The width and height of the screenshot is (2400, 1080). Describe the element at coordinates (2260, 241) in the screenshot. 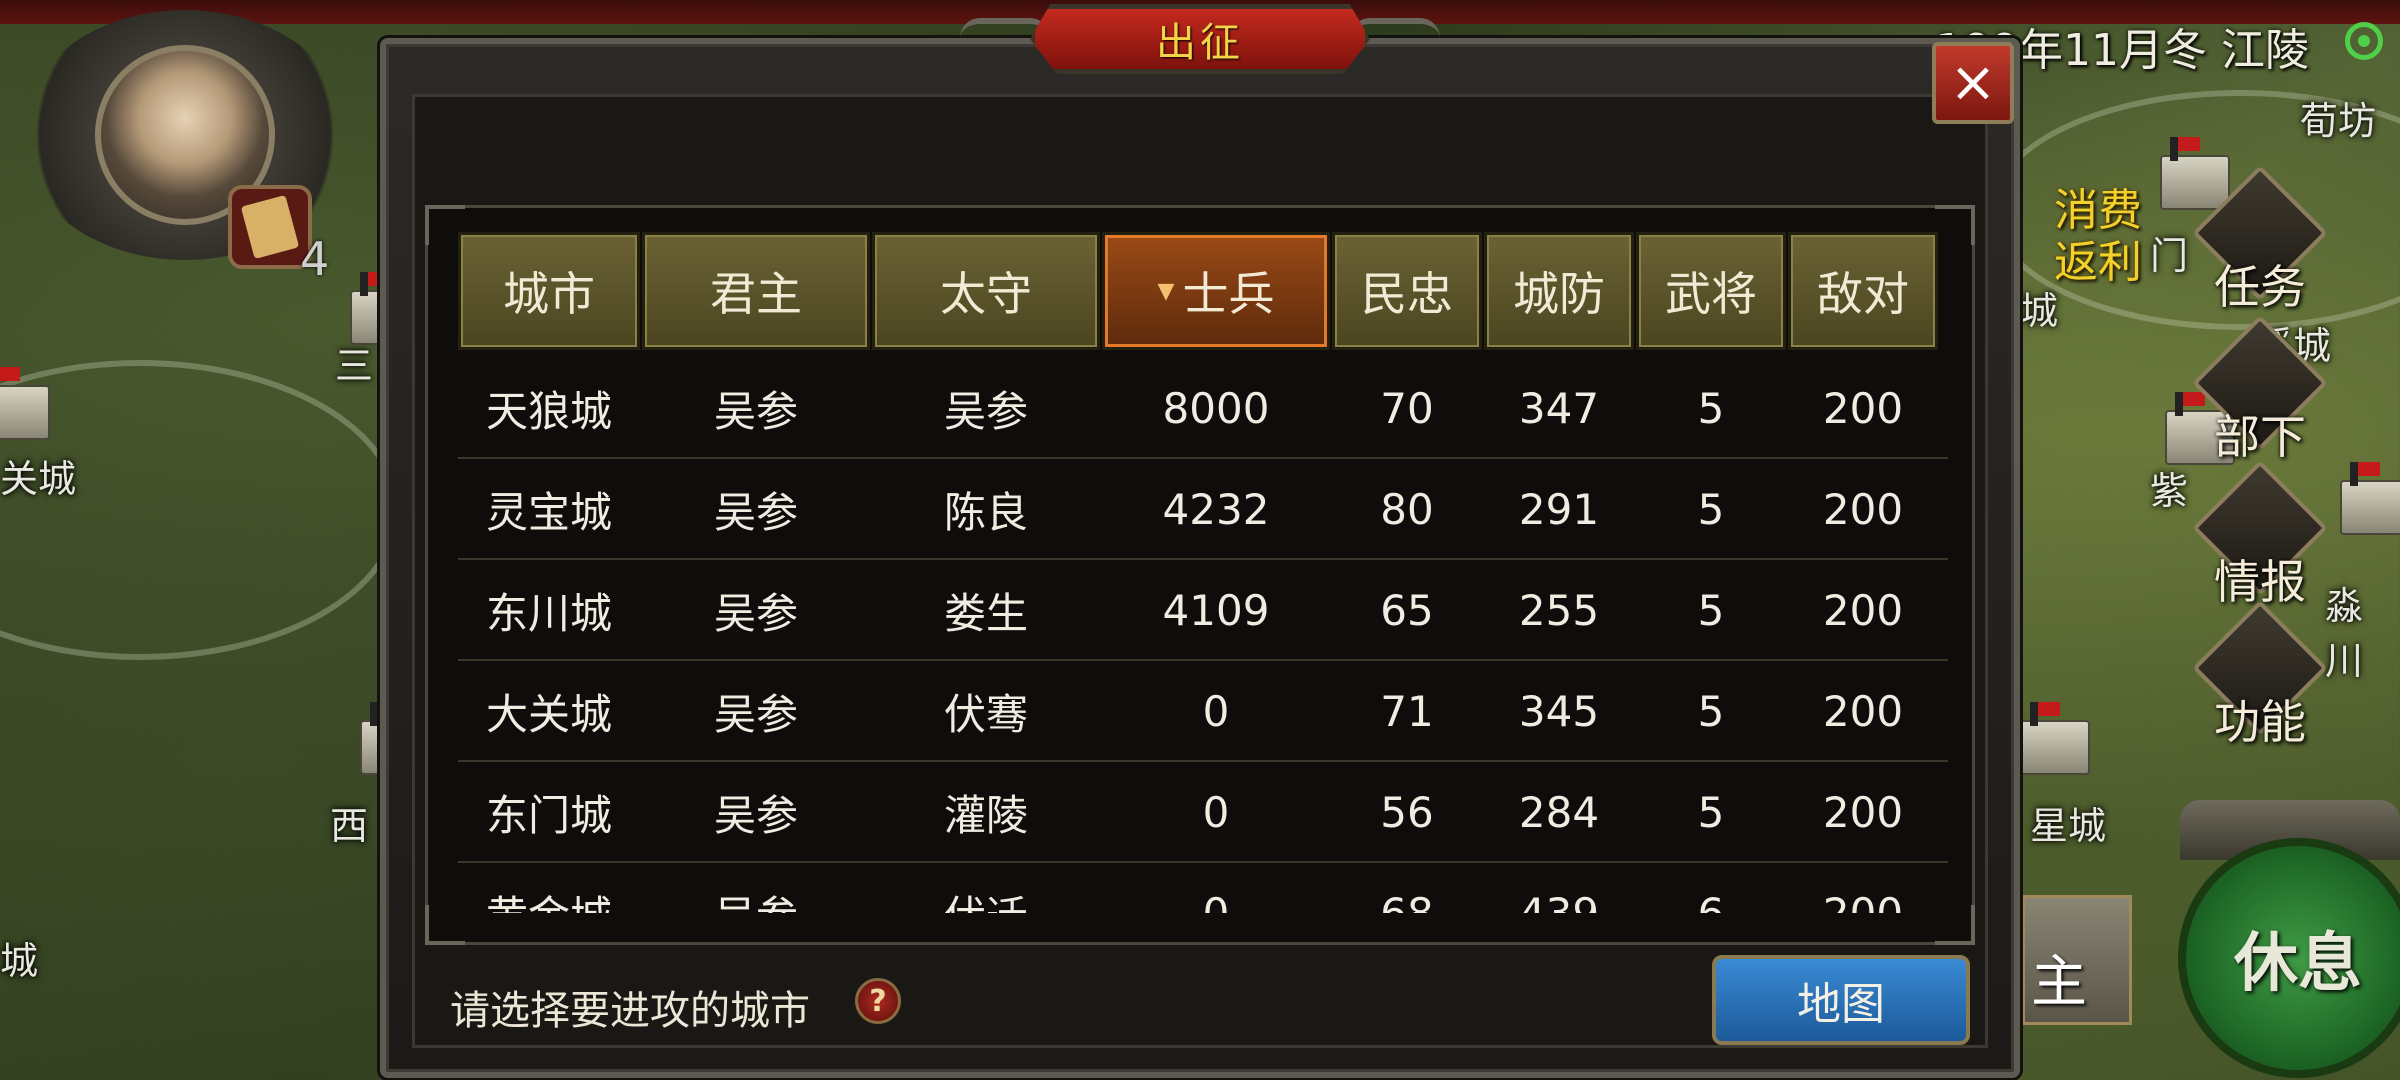

I see `quest-button: 任务` at that location.